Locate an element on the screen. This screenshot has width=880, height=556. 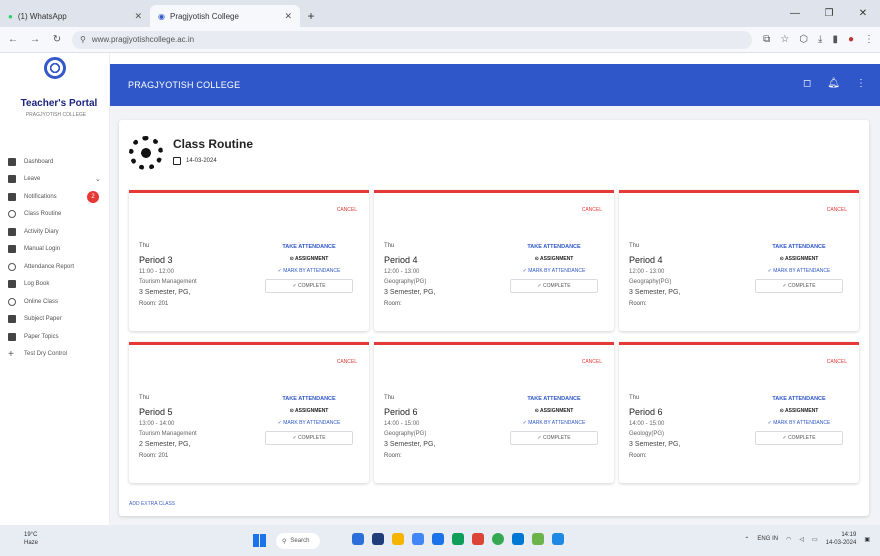
tab-whatsapp: ● (1) WhatsApp ✕ is located at coordinates (75, 16).